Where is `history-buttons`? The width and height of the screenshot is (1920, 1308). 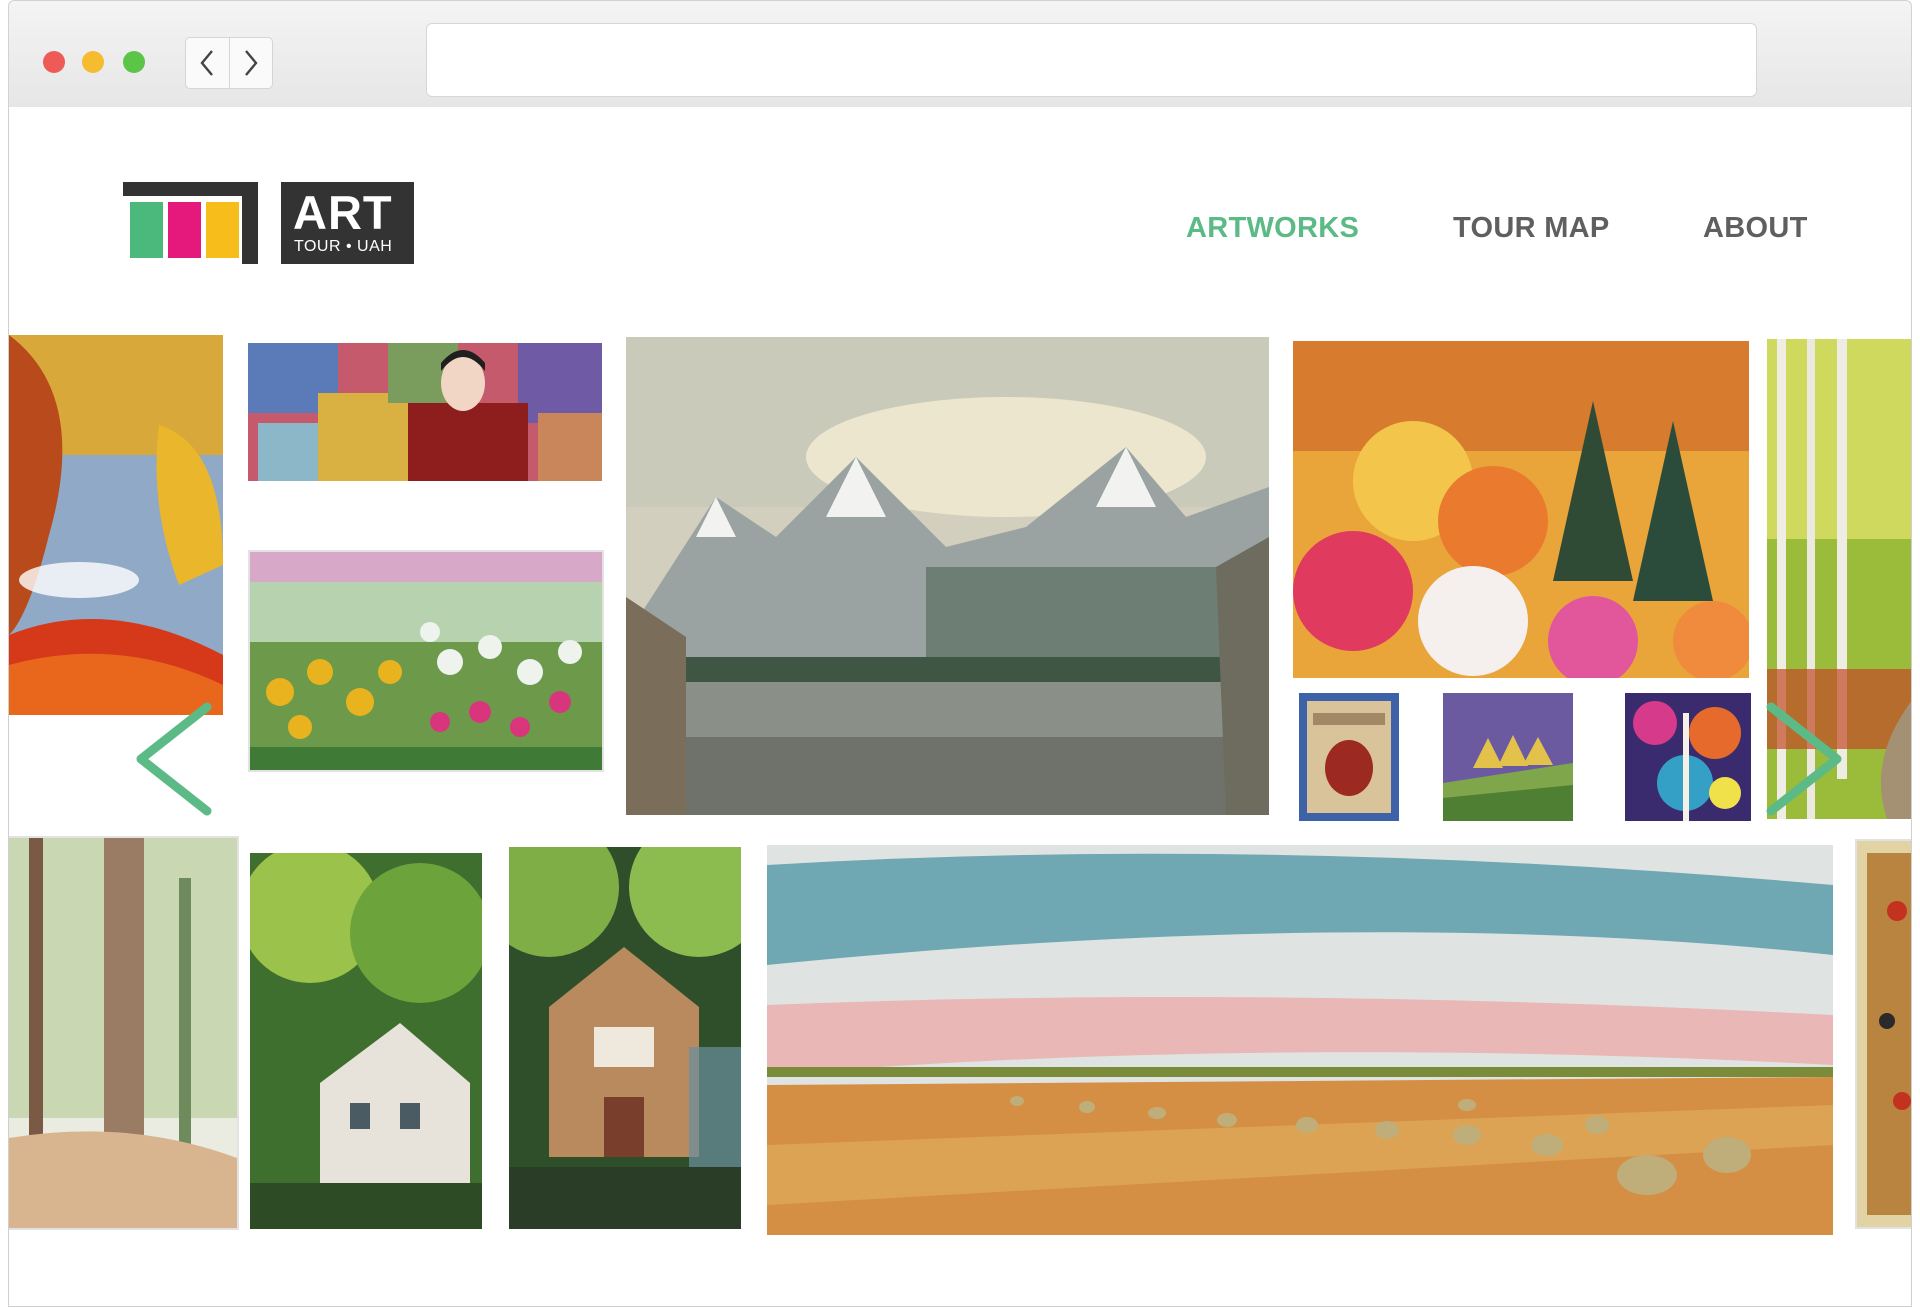 history-buttons is located at coordinates (229, 63).